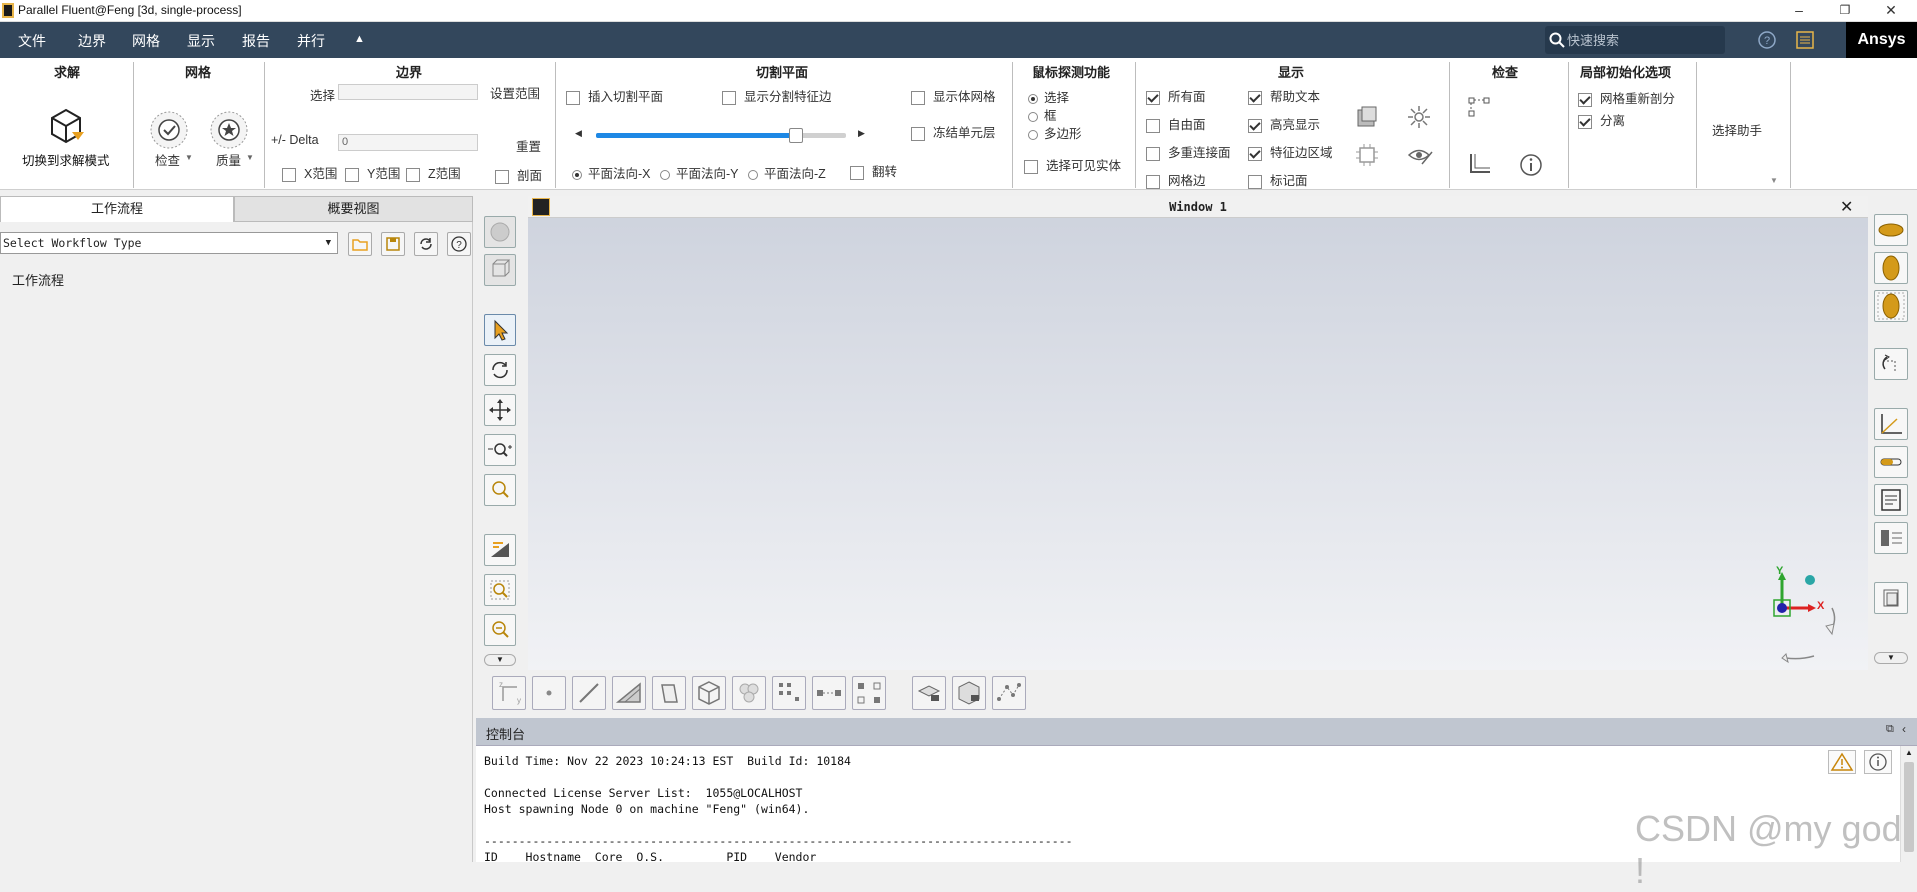 Image resolution: width=1917 pixels, height=892 pixels. Describe the element at coordinates (426, 244) in the screenshot. I see `refresh-button` at that location.